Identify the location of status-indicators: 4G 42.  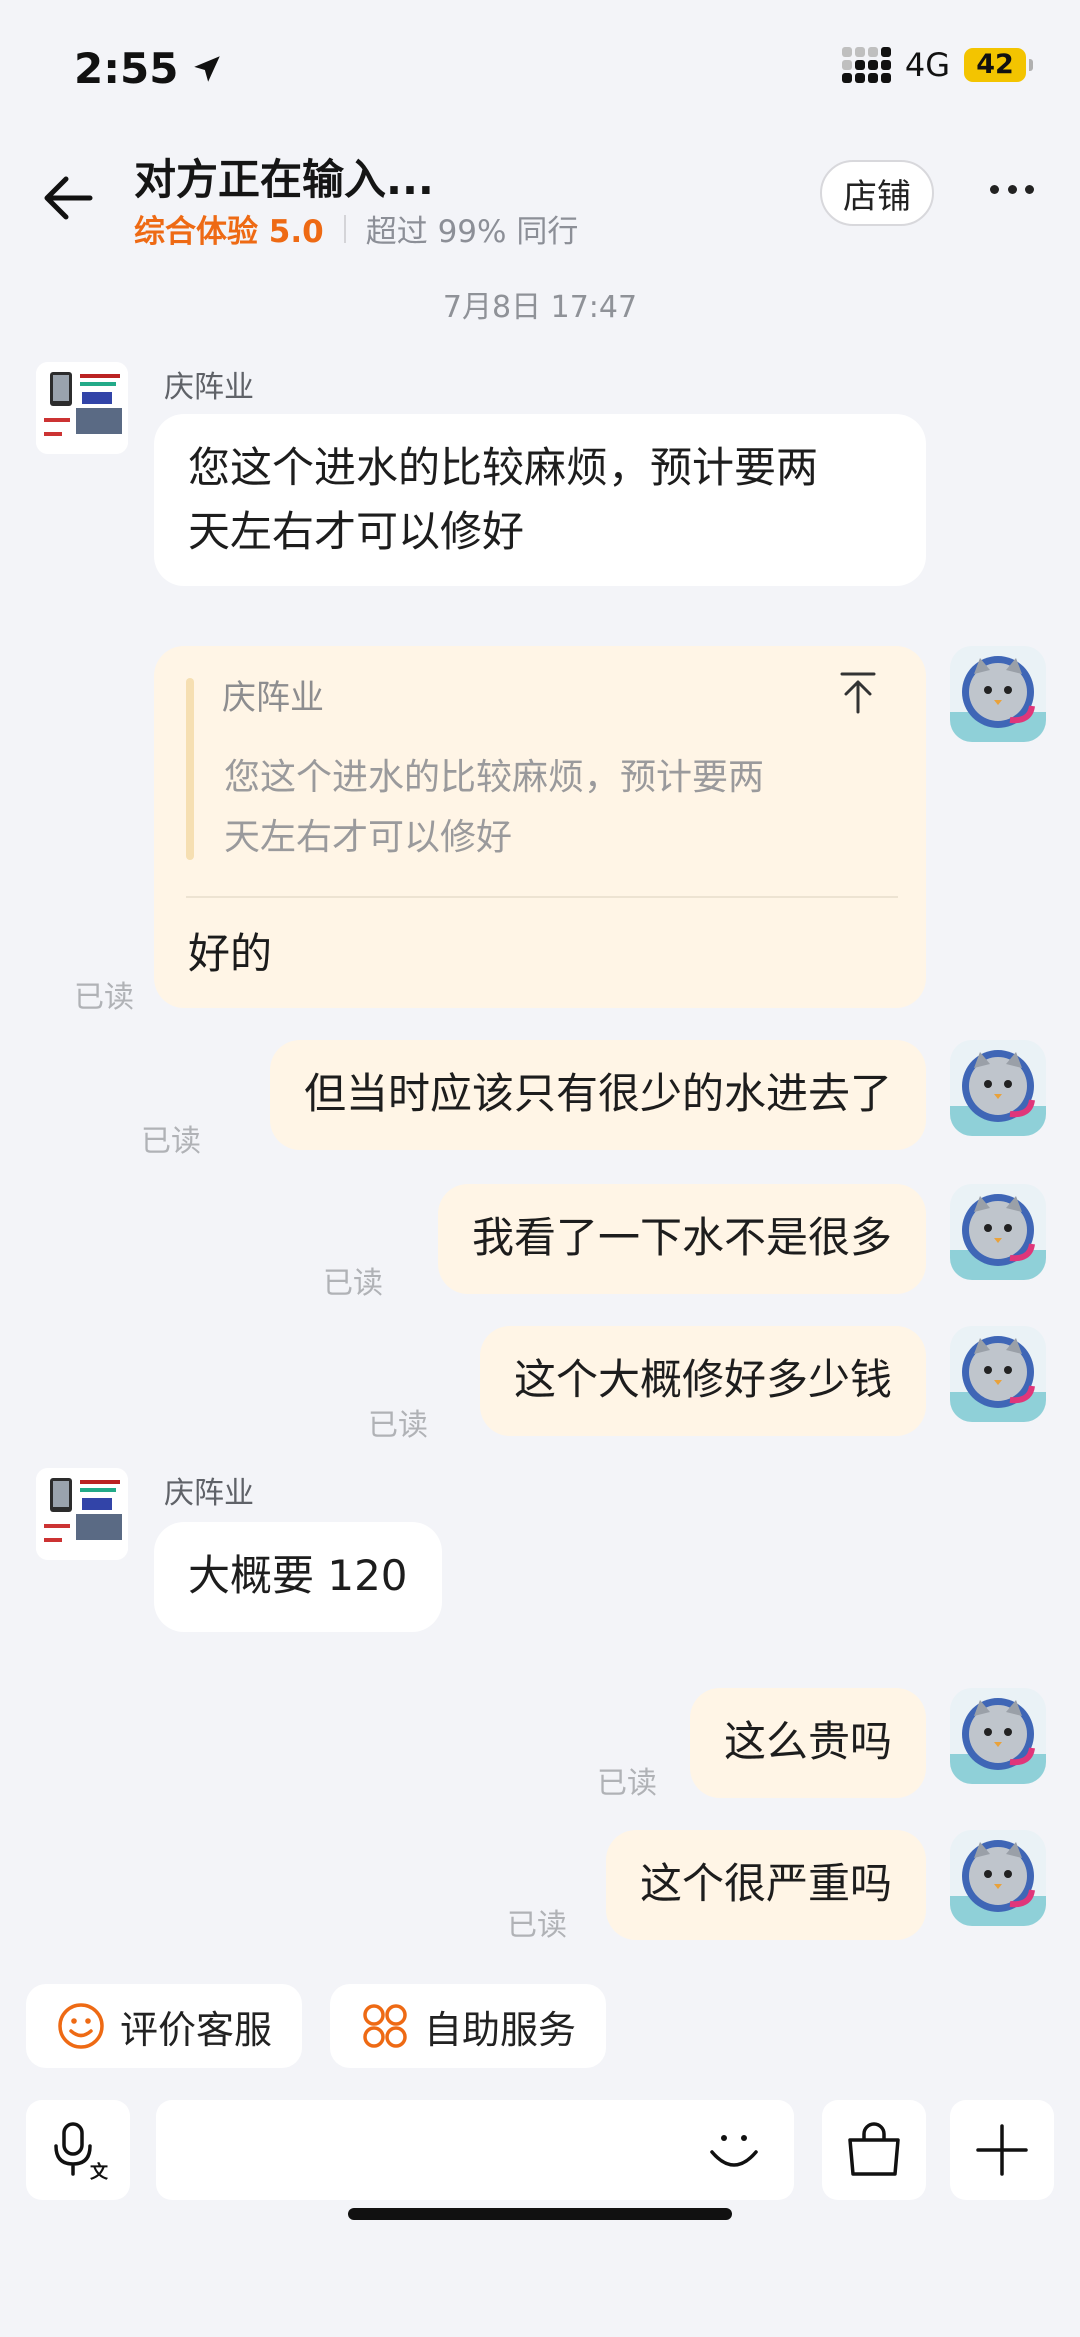
(937, 65).